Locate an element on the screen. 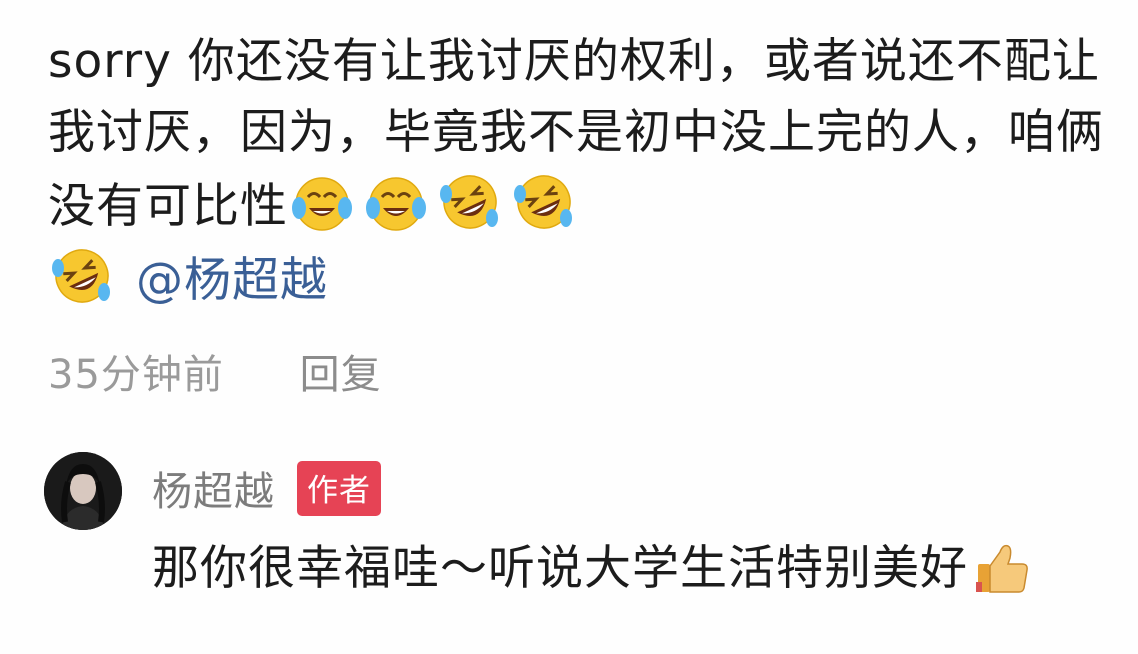 Image resolution: width=1138 pixels, height=654 pixels. comment-meta: 35分钟前 回复 is located at coordinates (215, 371).